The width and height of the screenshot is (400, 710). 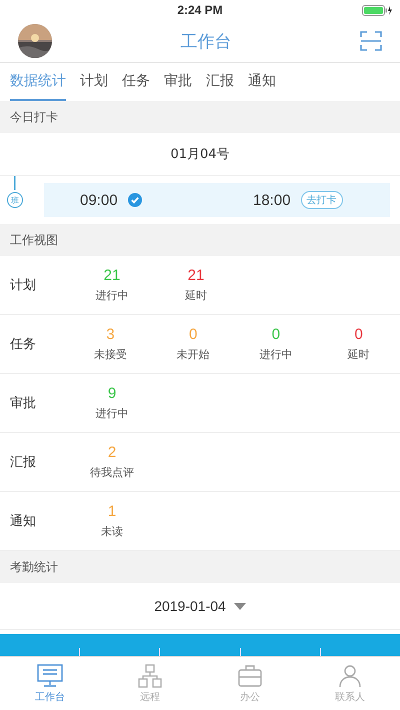 What do you see at coordinates (94, 82) in the screenshot?
I see `tab: 计划` at bounding box center [94, 82].